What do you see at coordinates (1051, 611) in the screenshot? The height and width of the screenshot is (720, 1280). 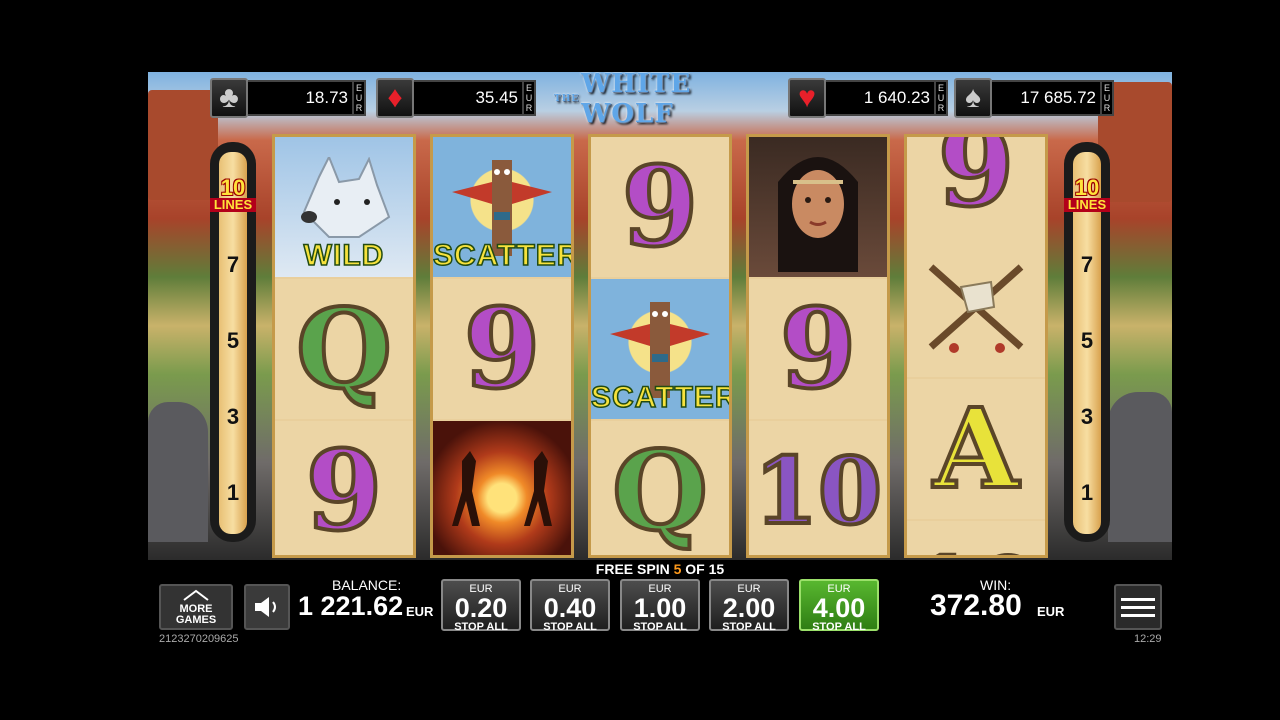 I see `win-currency: EUR` at bounding box center [1051, 611].